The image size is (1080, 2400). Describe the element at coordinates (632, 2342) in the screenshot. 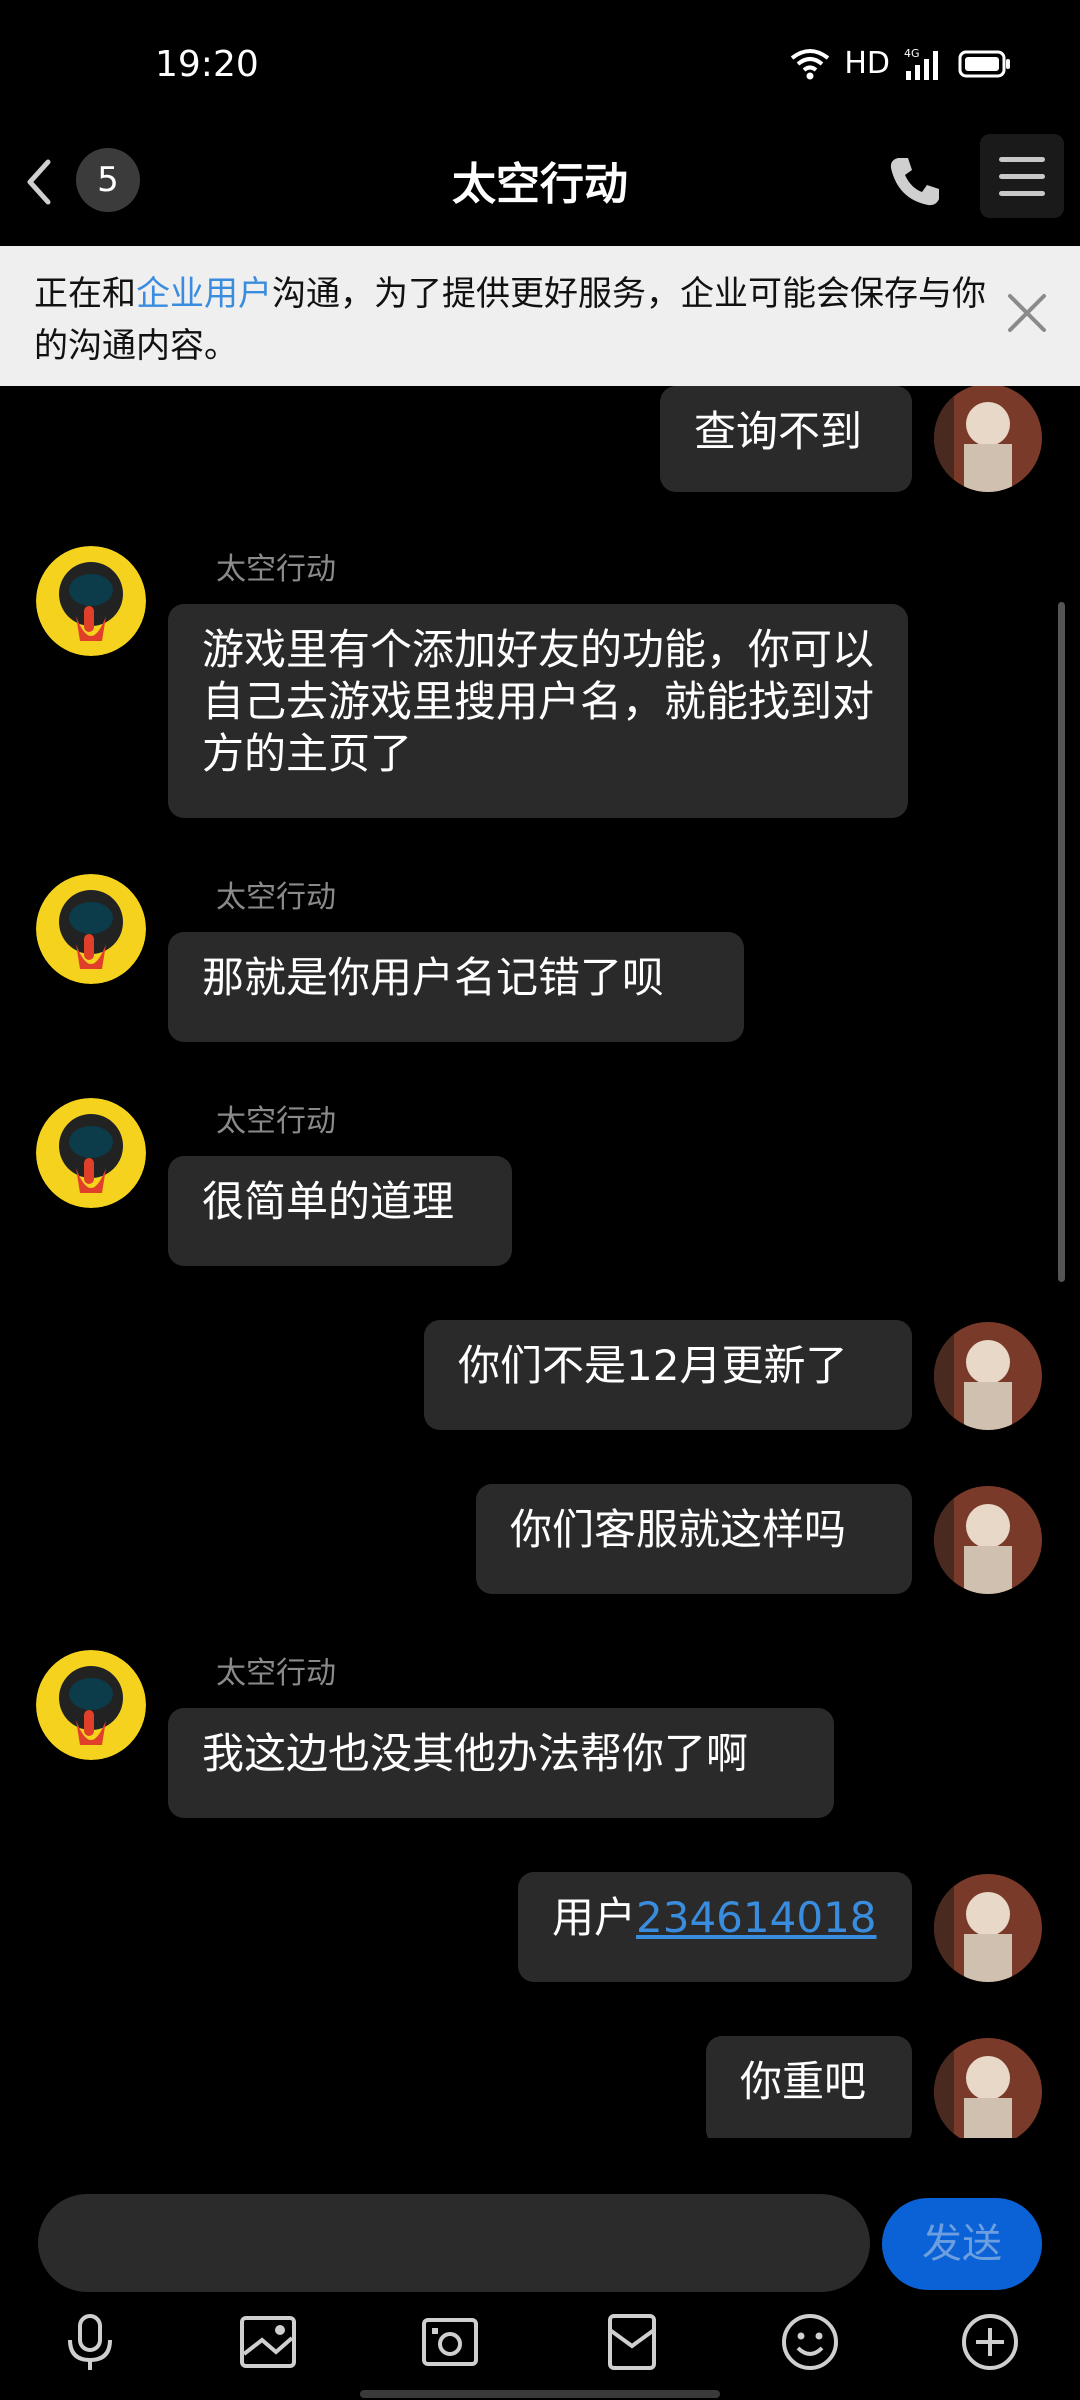

I see `red-packet-icon` at that location.